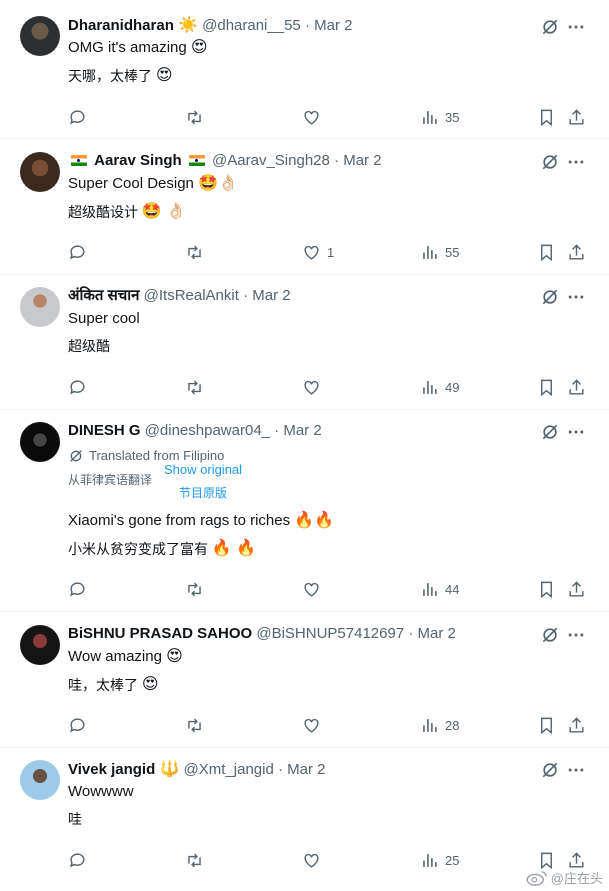 Image resolution: width=609 pixels, height=891 pixels. What do you see at coordinates (439, 860) in the screenshot?
I see `views-button: 25` at bounding box center [439, 860].